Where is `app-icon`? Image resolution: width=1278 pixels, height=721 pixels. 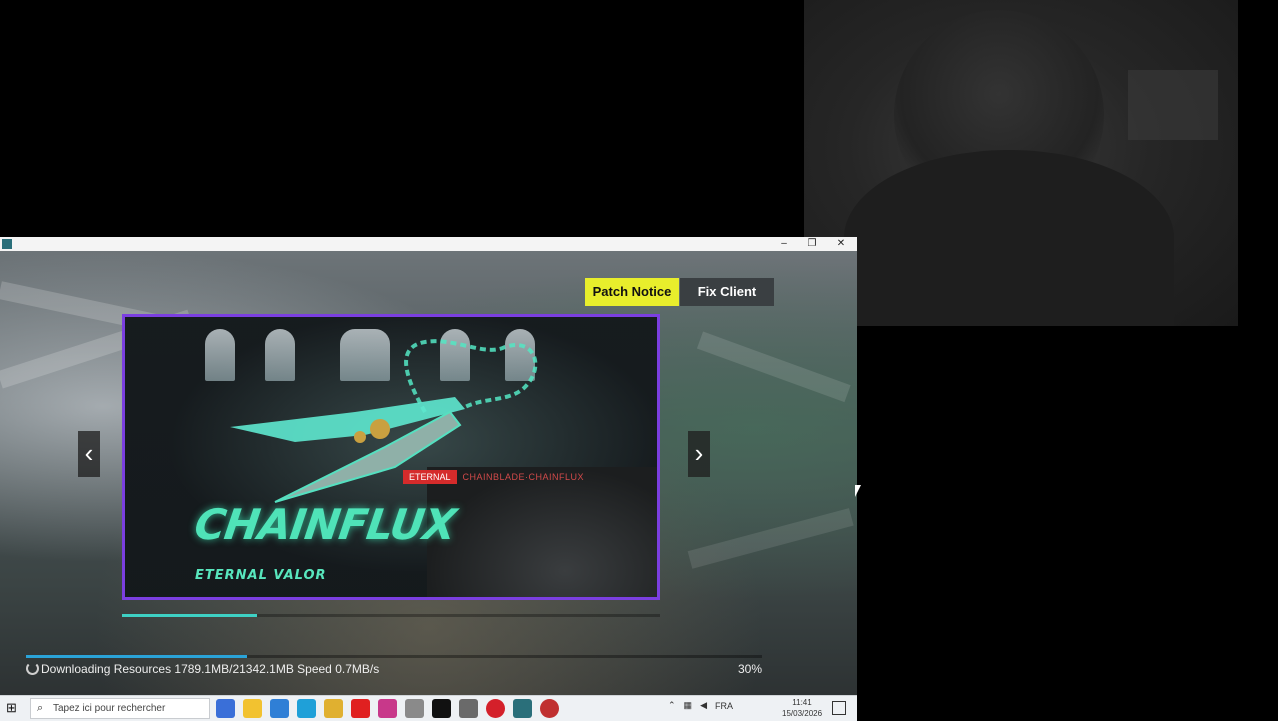 app-icon is located at coordinates (7, 244).